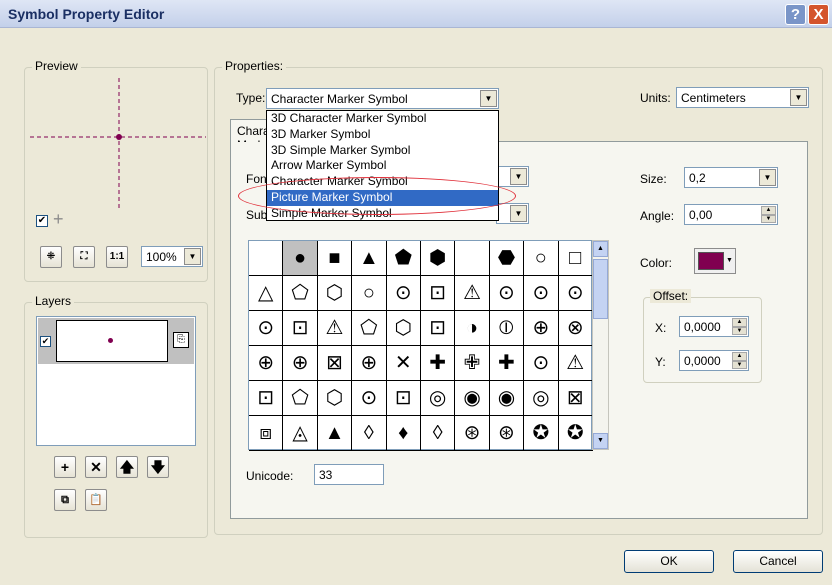 The width and height of the screenshot is (832, 585). What do you see at coordinates (438, 258) in the screenshot?
I see `glyph-cell: ⬢` at bounding box center [438, 258].